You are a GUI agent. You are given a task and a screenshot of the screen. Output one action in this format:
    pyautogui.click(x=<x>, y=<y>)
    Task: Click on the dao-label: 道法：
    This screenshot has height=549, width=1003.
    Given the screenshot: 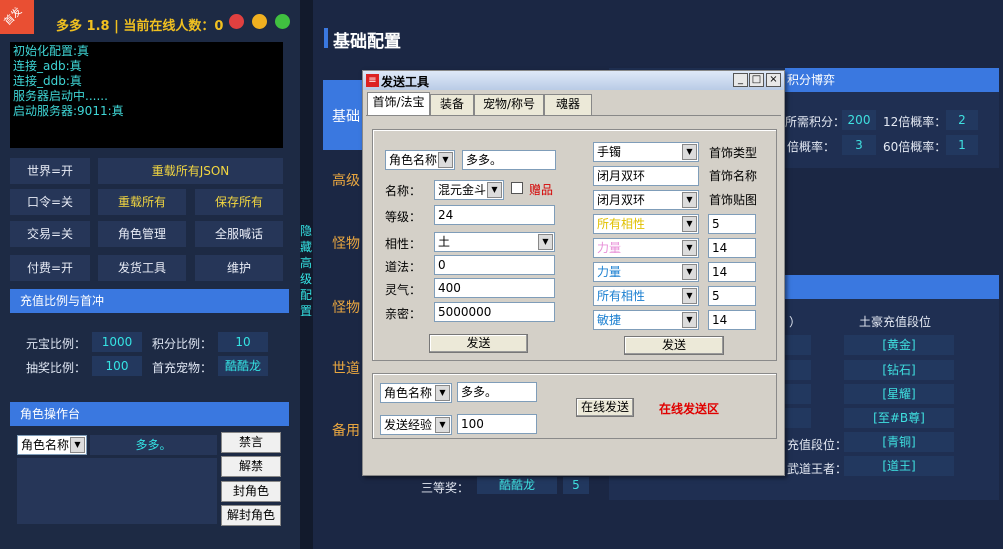 What is the action you would take?
    pyautogui.click(x=403, y=267)
    